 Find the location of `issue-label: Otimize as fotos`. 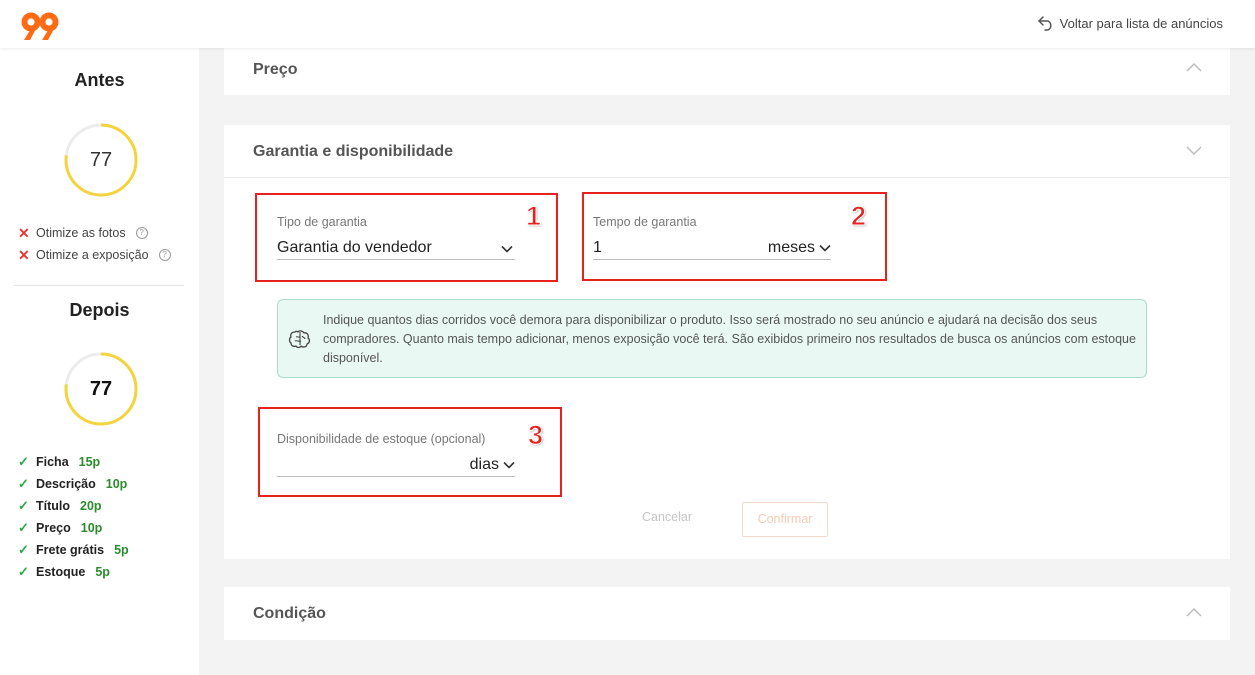

issue-label: Otimize as fotos is located at coordinates (81, 233).